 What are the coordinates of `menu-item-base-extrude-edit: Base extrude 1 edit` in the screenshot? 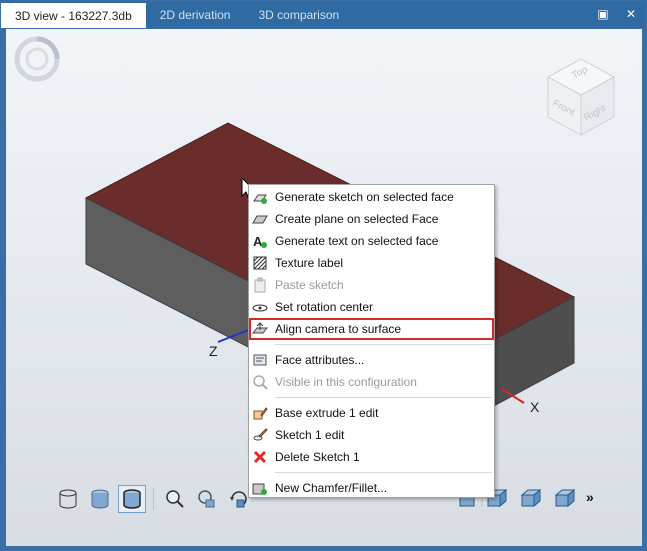 It's located at (371, 413).